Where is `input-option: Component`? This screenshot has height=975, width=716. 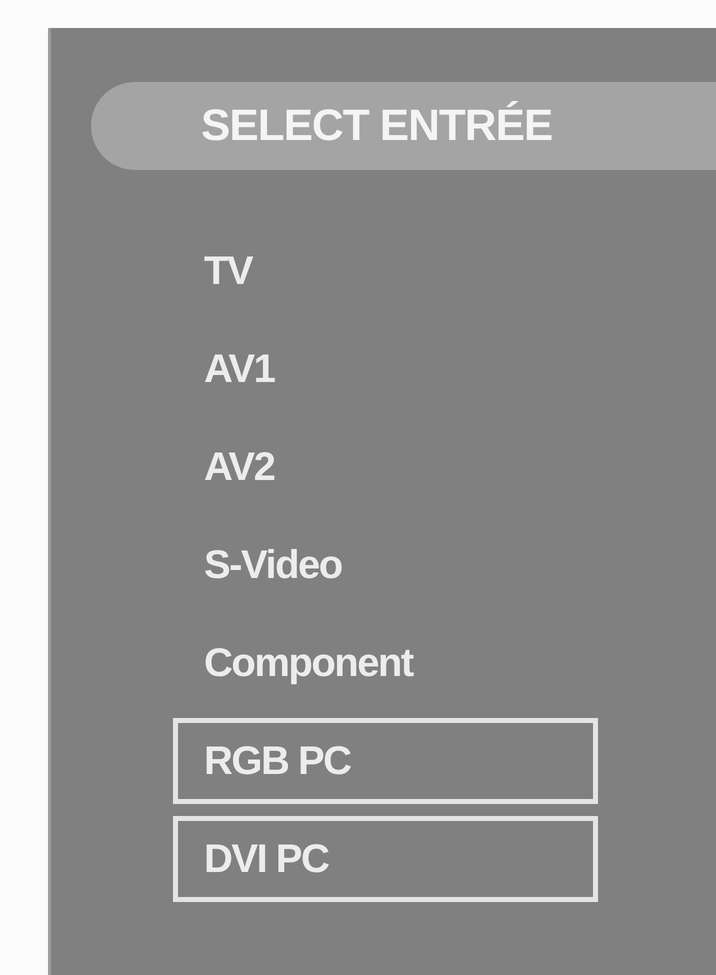
input-option: Component is located at coordinates (385, 663).